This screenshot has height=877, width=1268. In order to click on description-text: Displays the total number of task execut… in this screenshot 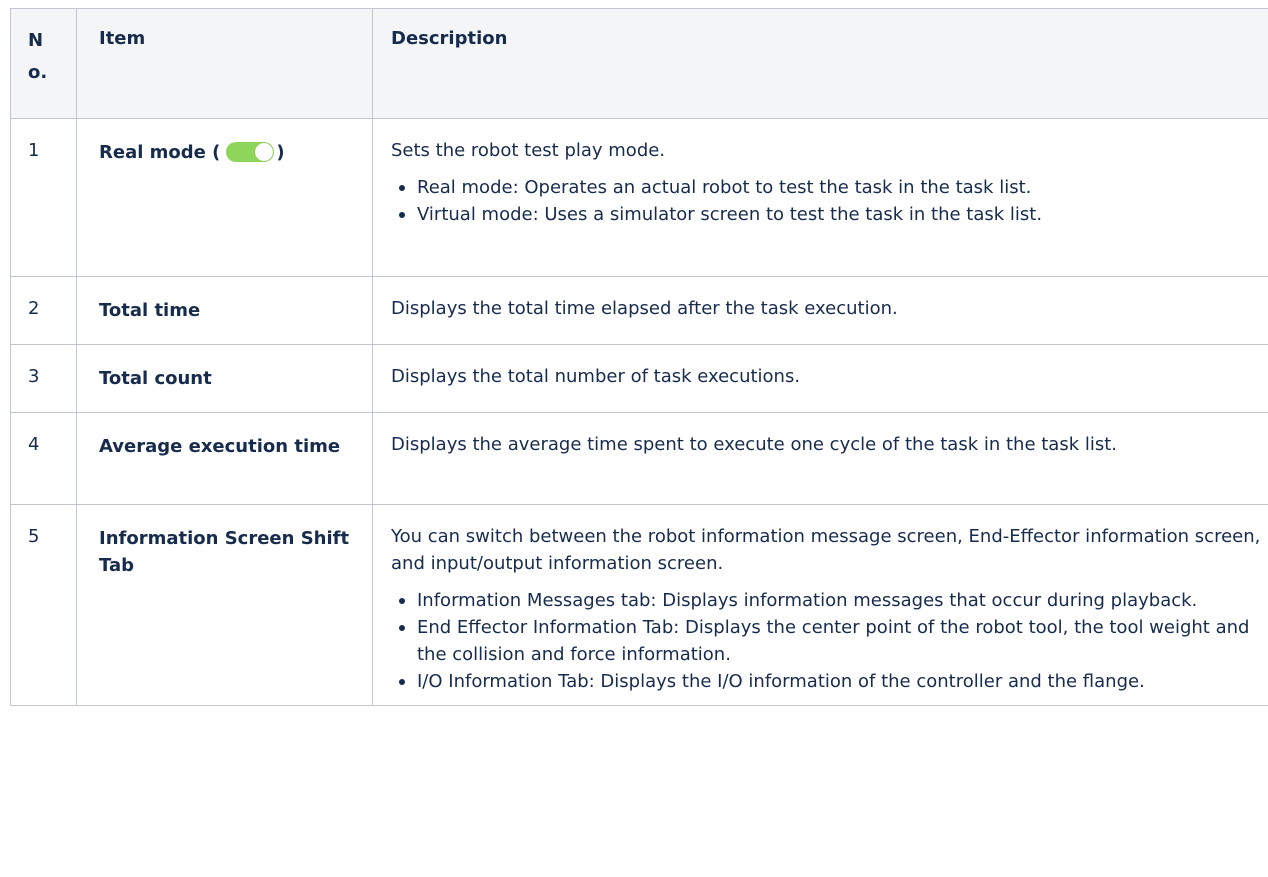, I will do `click(596, 376)`.